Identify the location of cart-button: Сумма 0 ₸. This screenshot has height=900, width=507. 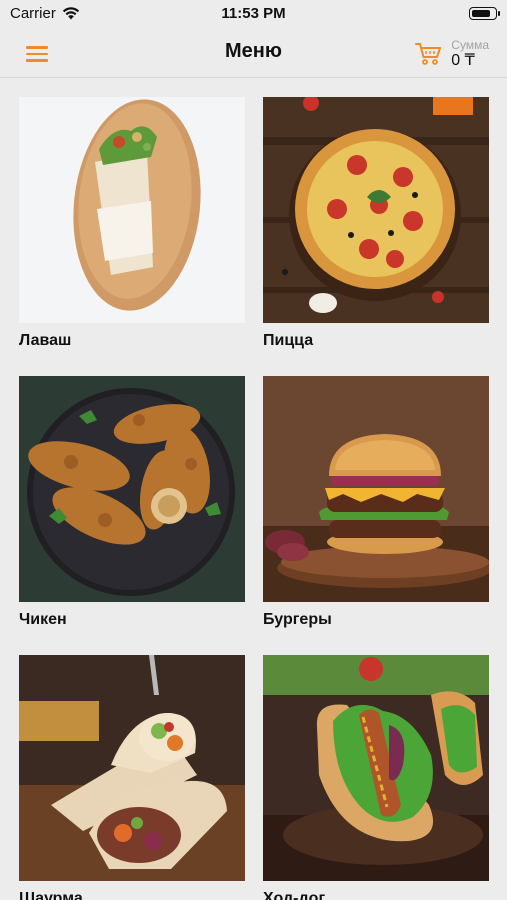
(452, 54).